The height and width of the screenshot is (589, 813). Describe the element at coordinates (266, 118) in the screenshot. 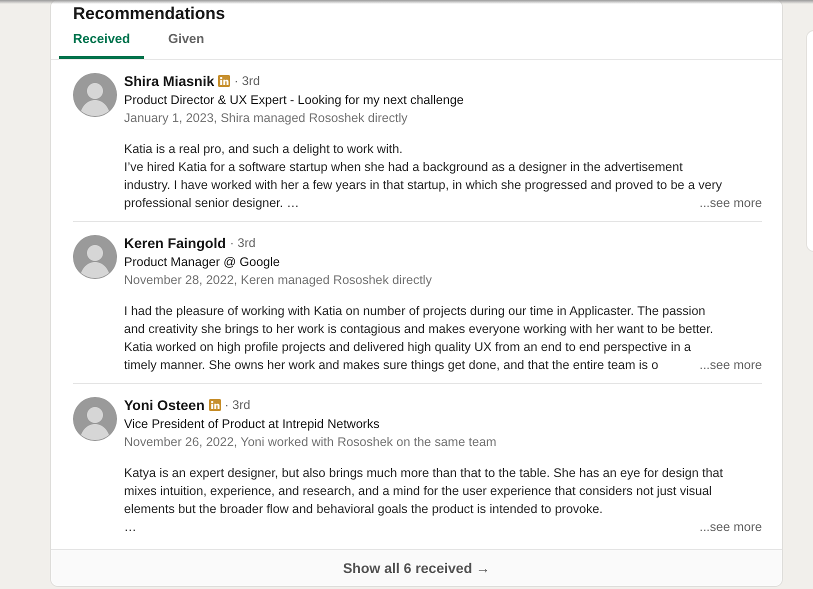

I see `recommendation-date: January 1, 2023, Shira managed Rososhek directly` at that location.